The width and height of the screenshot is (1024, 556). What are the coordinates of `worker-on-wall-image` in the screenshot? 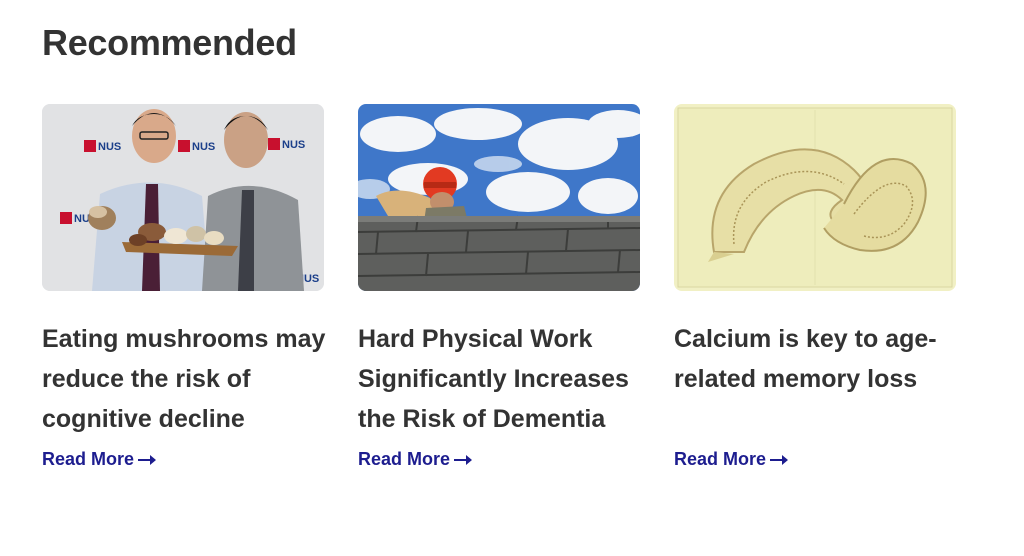 It's located at (499, 197).